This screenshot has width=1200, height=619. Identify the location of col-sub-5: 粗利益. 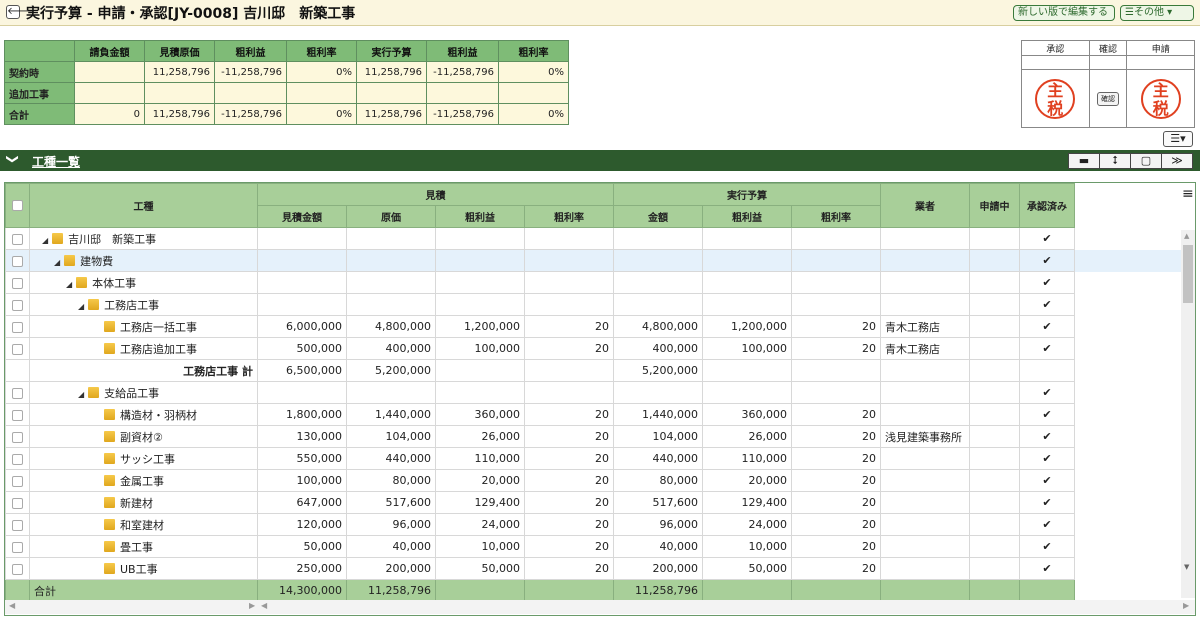
(747, 216).